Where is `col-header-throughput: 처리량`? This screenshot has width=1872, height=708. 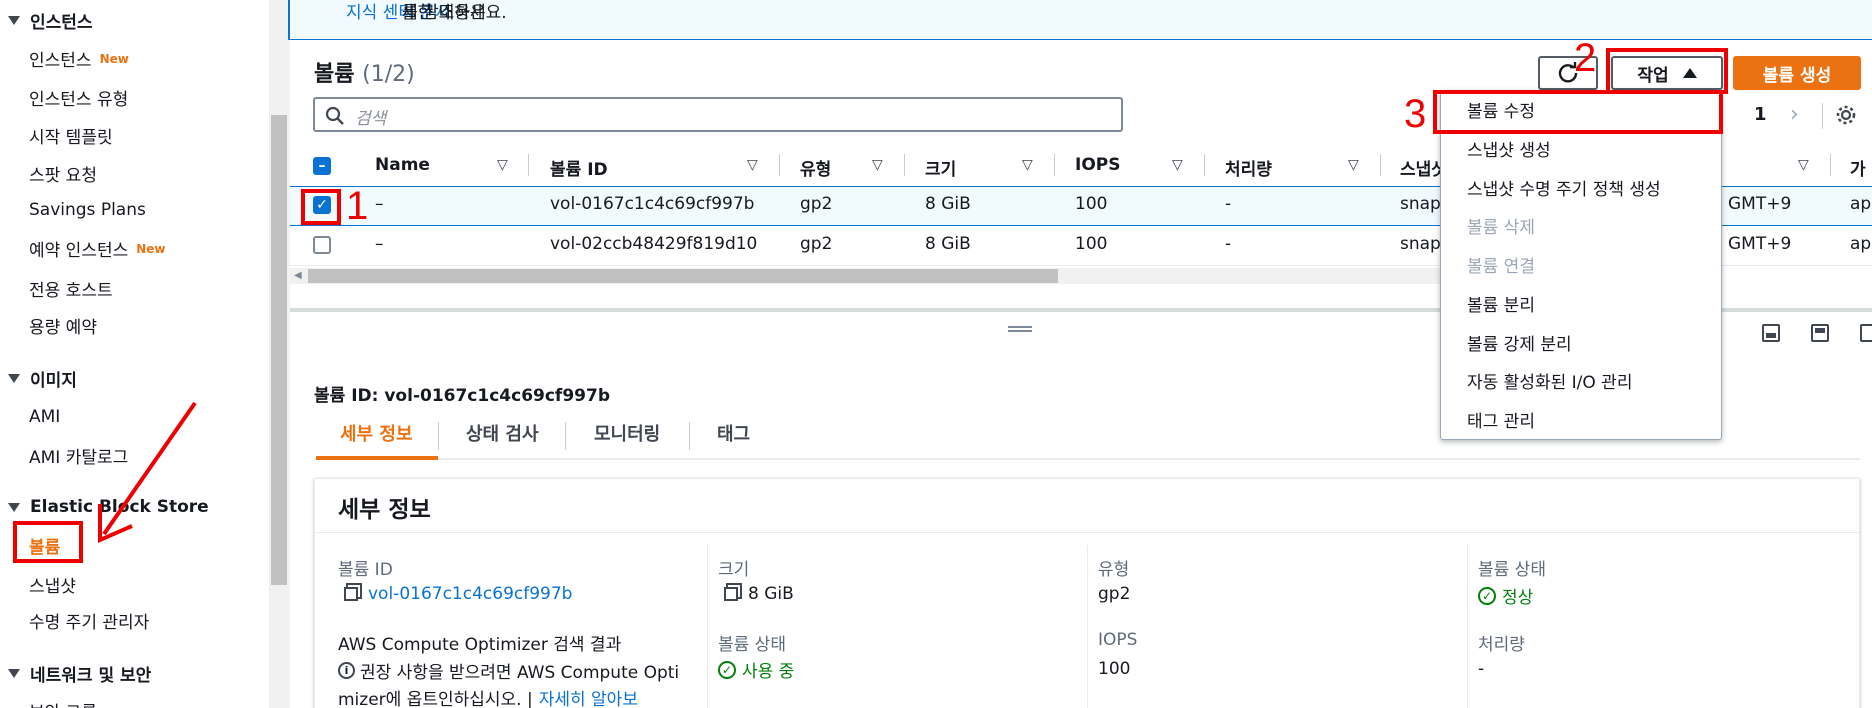
col-header-throughput: 처리량 is located at coordinates (1248, 167).